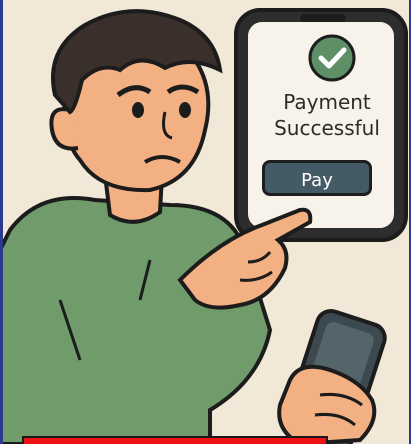  Describe the element at coordinates (185, 110) in the screenshot. I see `right-eye` at that location.